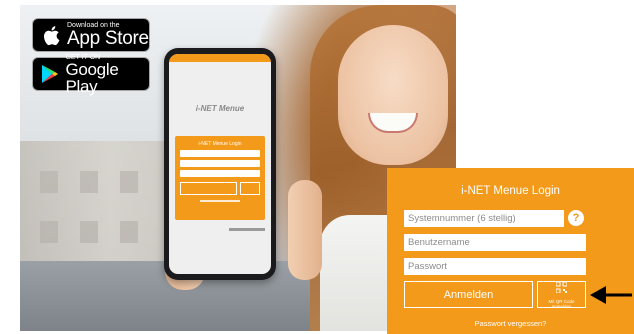 The height and width of the screenshot is (334, 634). I want to click on google-play-big-text: Google Play, so click(92, 77).